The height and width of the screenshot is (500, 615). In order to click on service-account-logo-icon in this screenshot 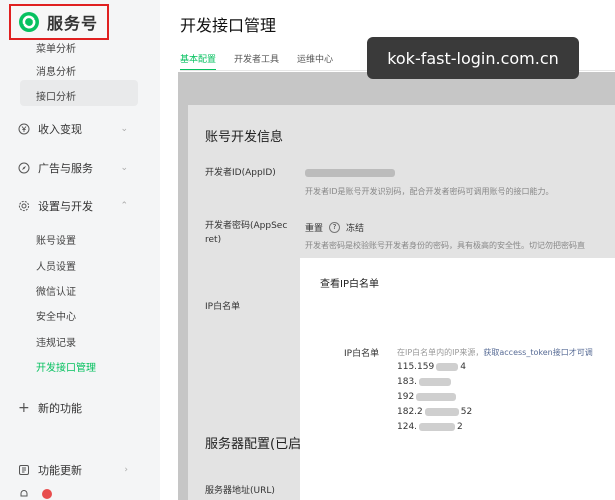, I will do `click(29, 22)`.